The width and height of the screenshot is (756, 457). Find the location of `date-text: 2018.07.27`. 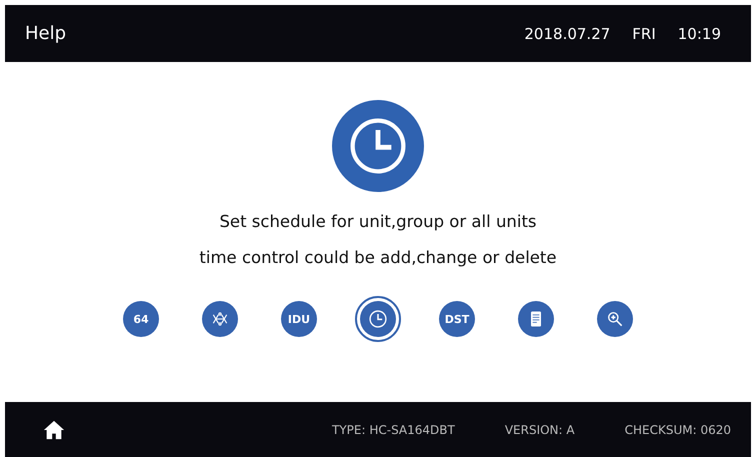

date-text: 2018.07.27 is located at coordinates (567, 33).